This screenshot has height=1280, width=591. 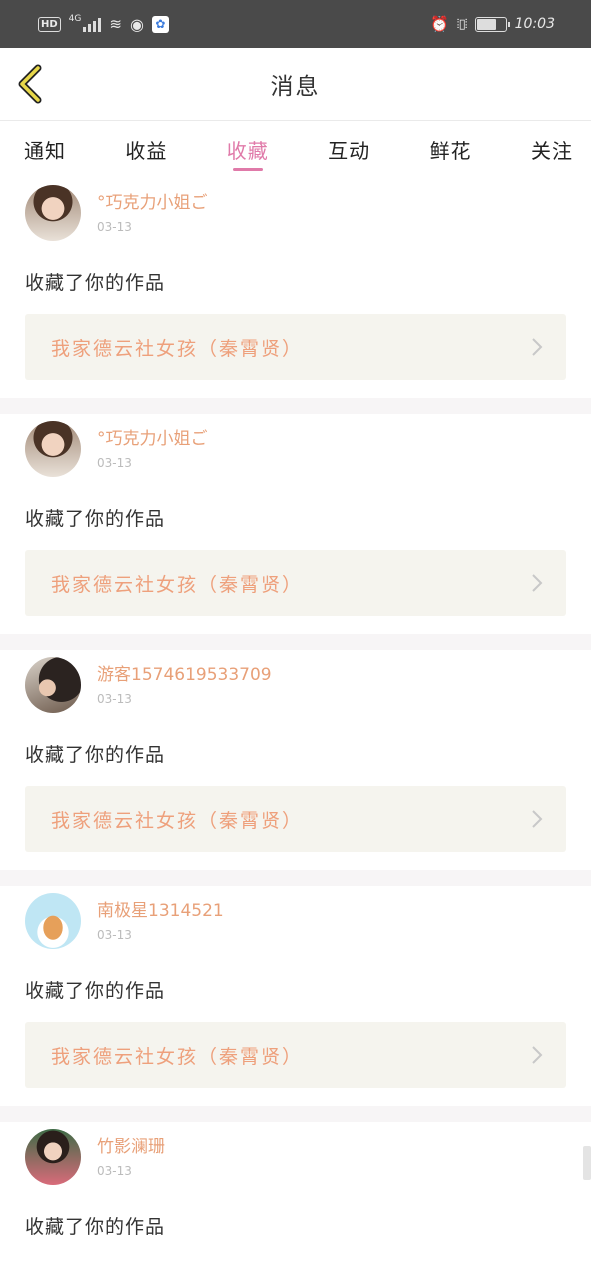 I want to click on username: 南极星1314521, so click(x=160, y=908).